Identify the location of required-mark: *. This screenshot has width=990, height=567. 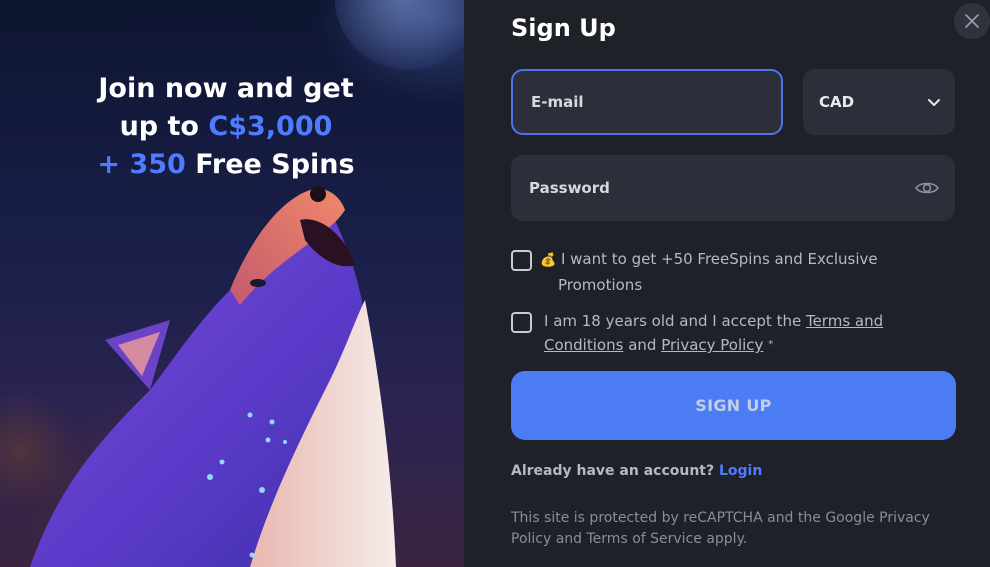
(771, 344).